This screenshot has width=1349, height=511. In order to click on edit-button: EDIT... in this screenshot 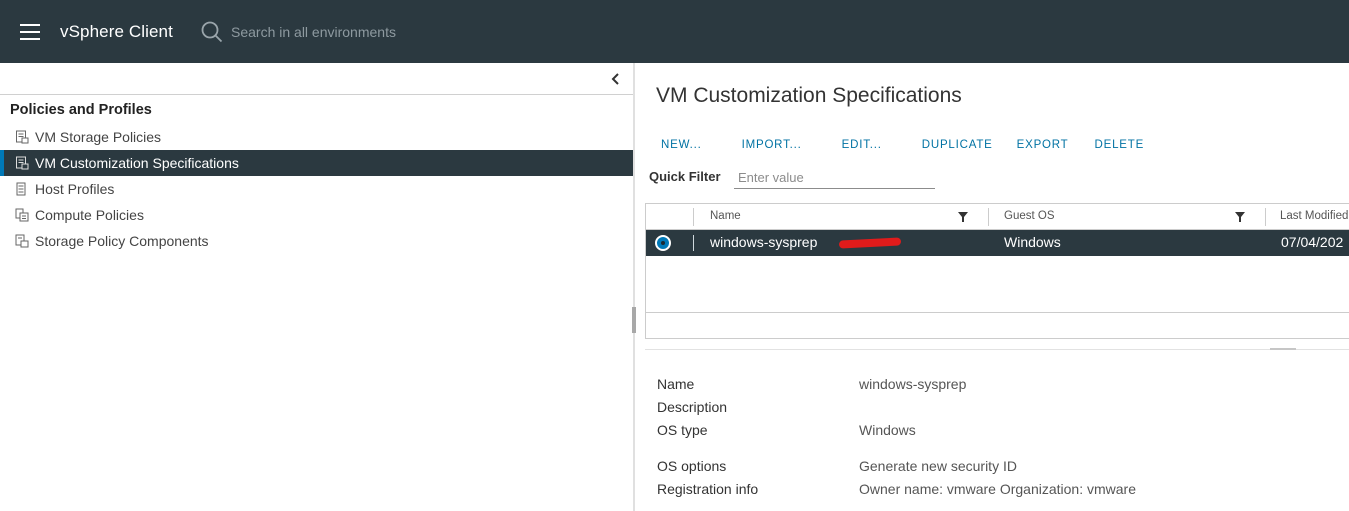, I will do `click(854, 145)`.